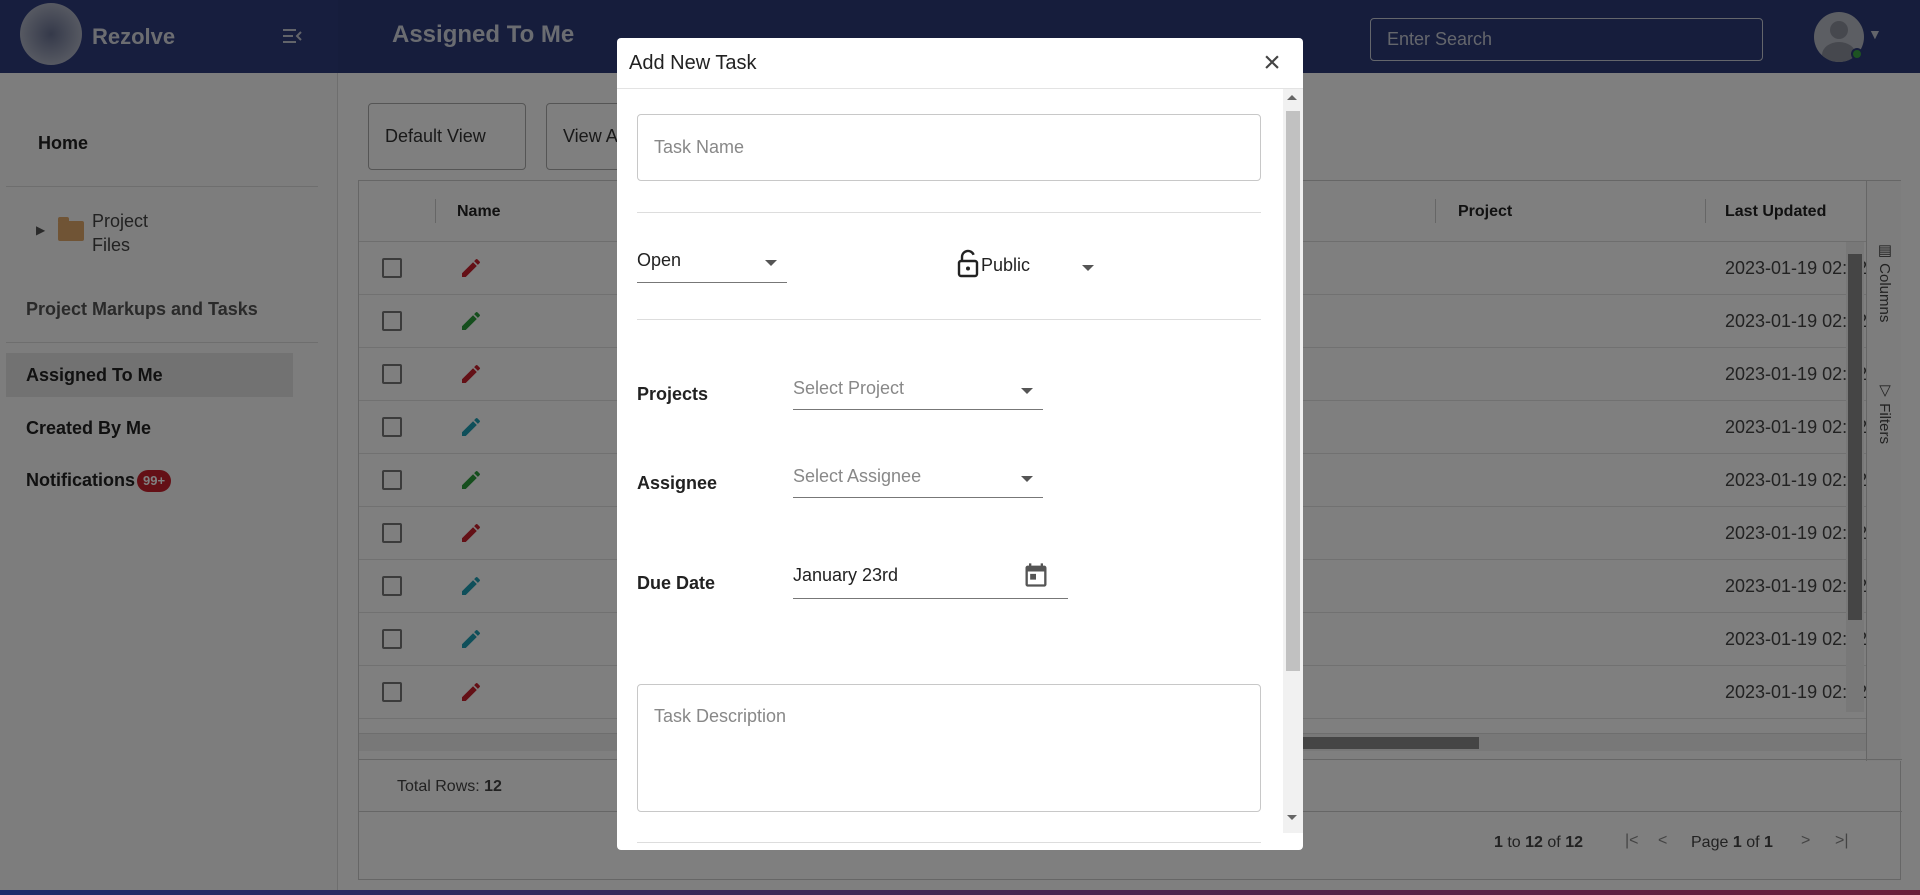 This screenshot has width=1920, height=895. Describe the element at coordinates (960, 63) in the screenshot. I see `modal-header: Add New Task ×` at that location.